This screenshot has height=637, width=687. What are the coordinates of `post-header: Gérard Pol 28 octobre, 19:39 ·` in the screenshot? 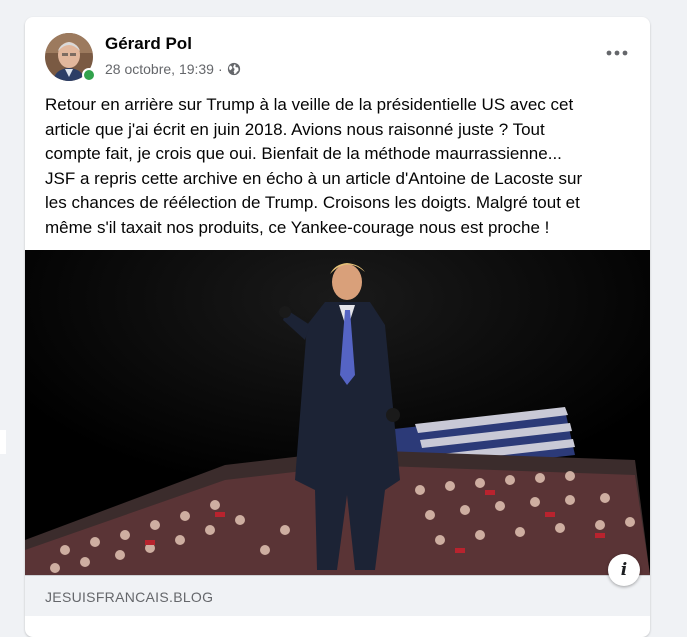 It's located at (337, 57).